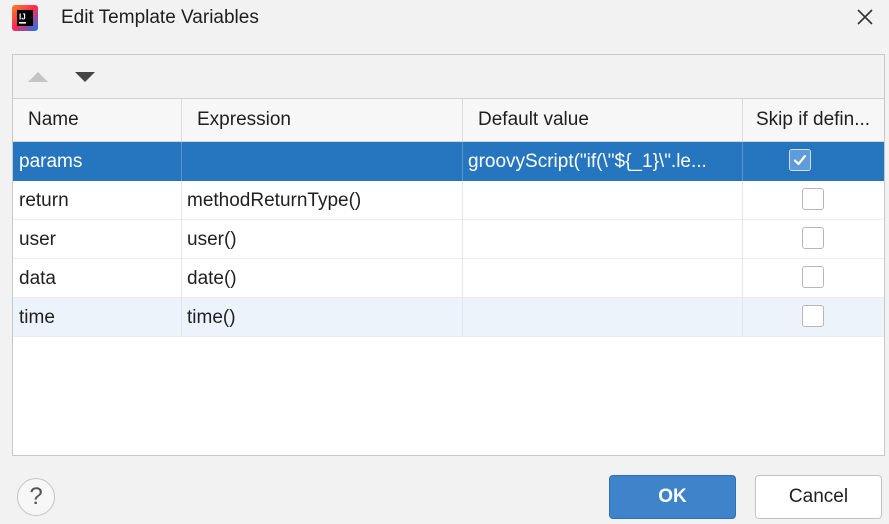 This screenshot has height=524, width=889. I want to click on column-header-default-value: Default value, so click(603, 120).